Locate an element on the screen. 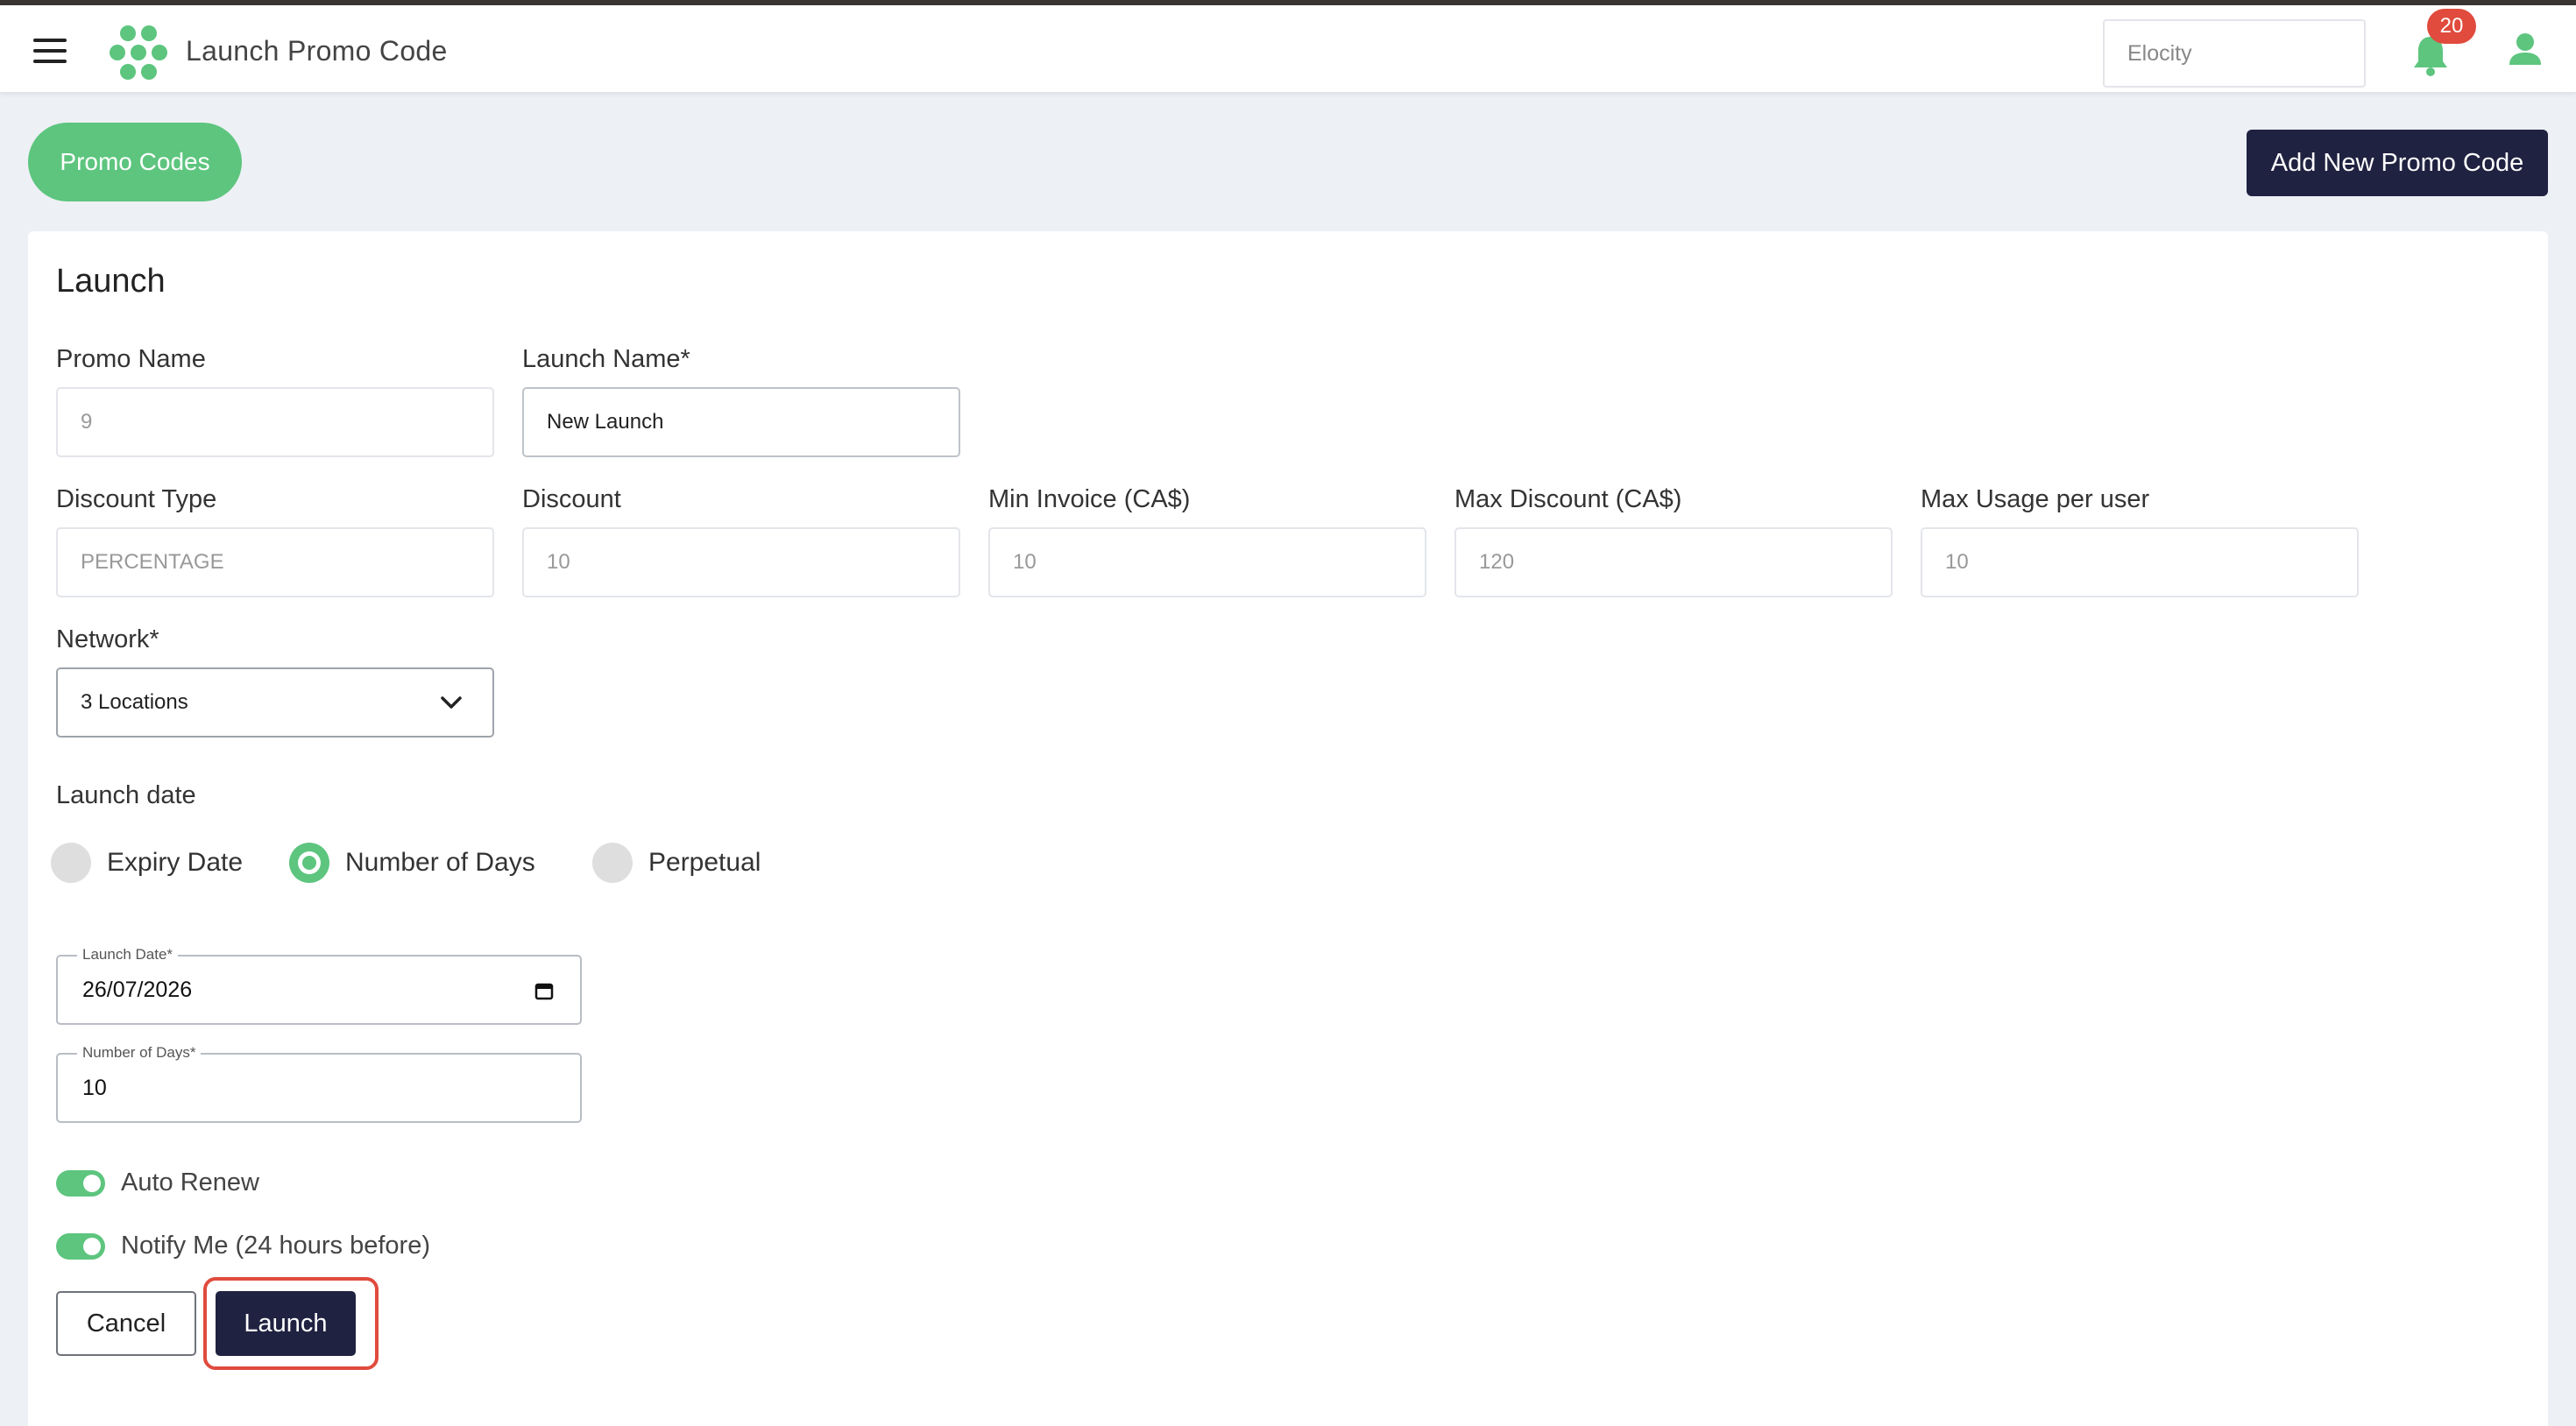 The image size is (2576, 1426). radio-number-of-days: Number of Days is located at coordinates (412, 863).